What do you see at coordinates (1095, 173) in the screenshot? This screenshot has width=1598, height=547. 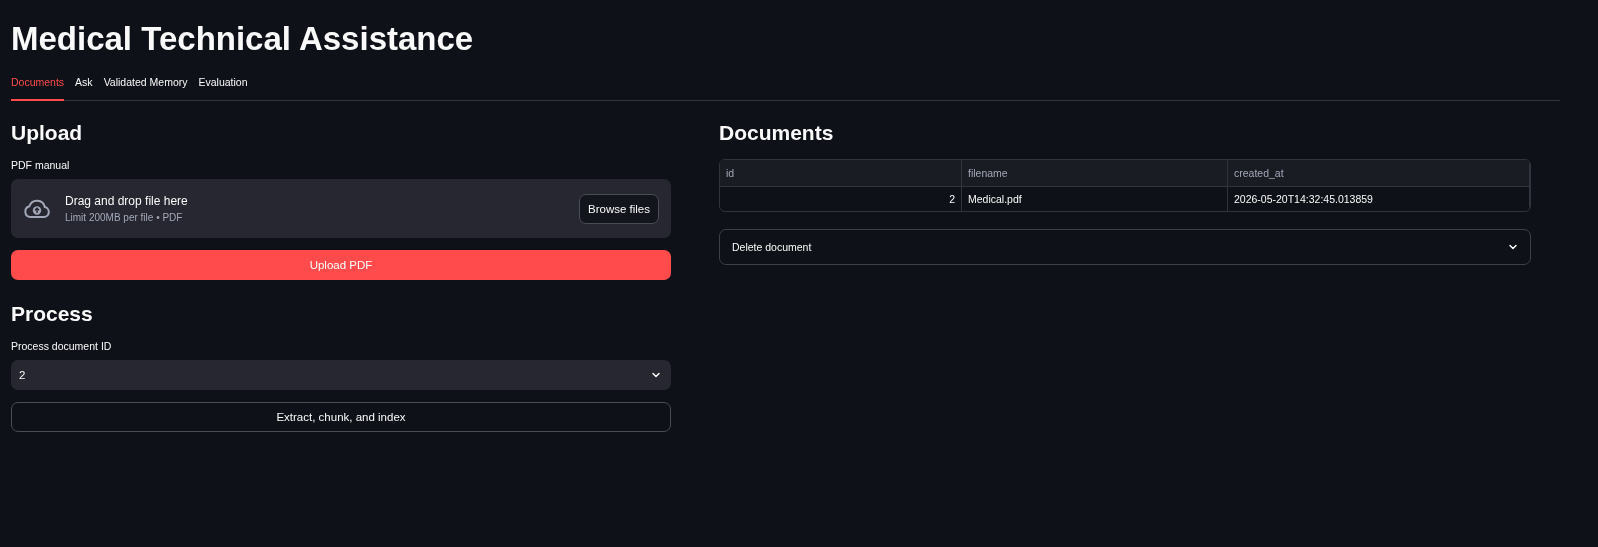 I see `column-header: filename` at bounding box center [1095, 173].